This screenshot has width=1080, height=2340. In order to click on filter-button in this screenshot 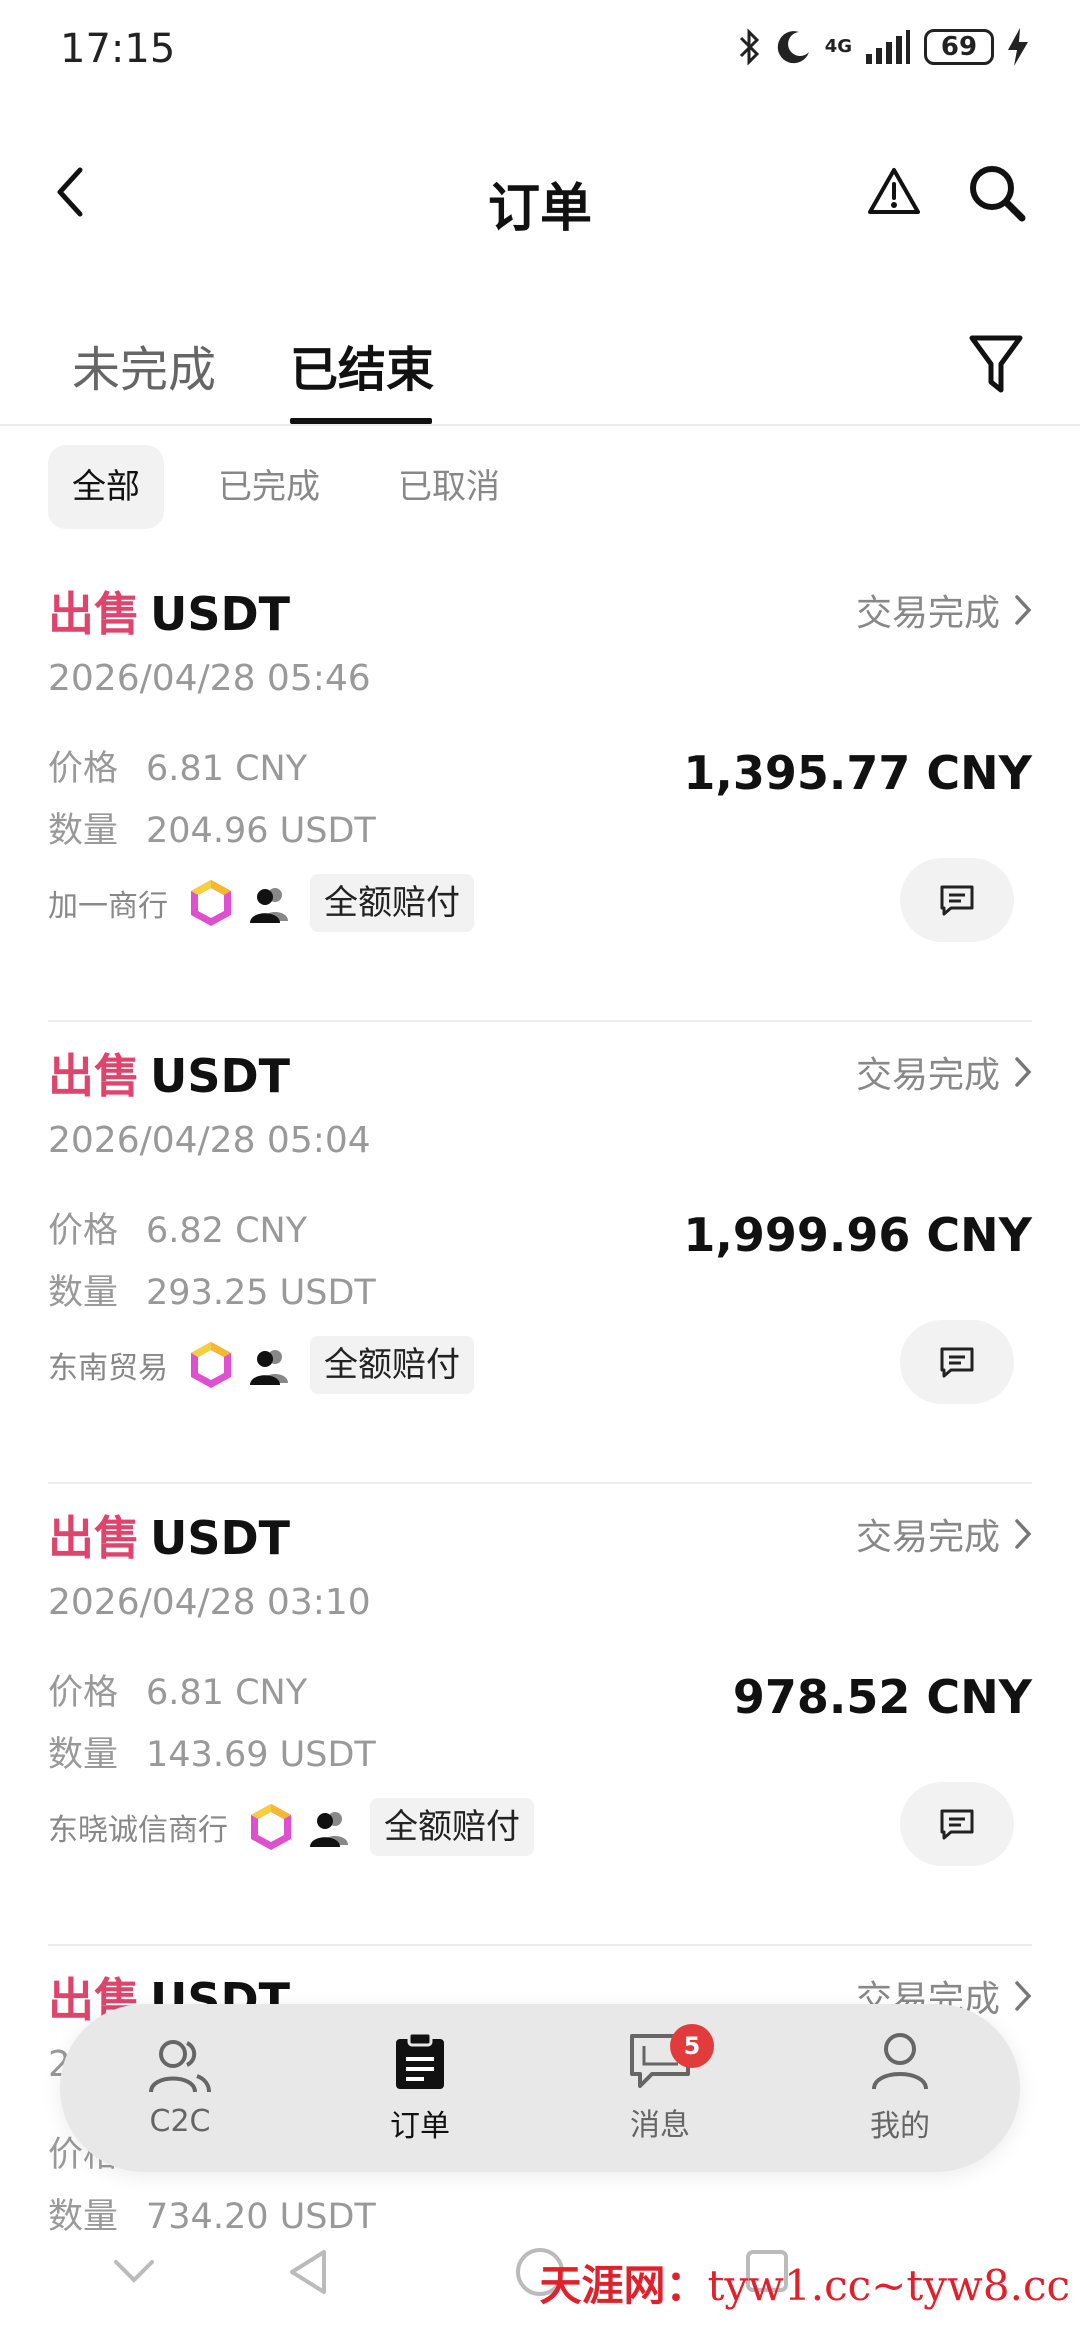, I will do `click(996, 364)`.